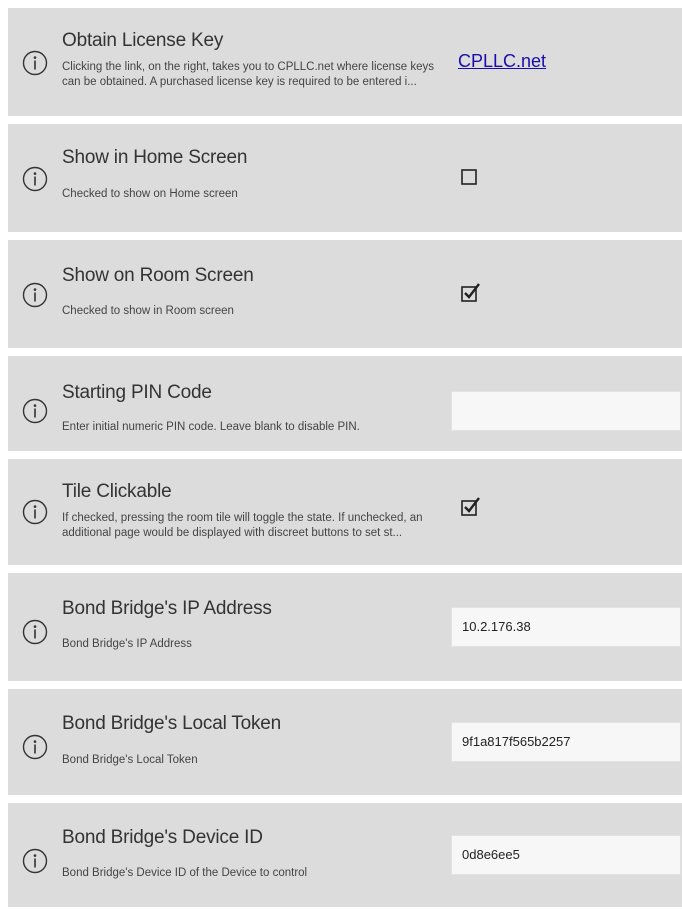 The width and height of the screenshot is (682, 911). Describe the element at coordinates (148, 311) in the screenshot. I see `setting-description: Checked to show in Room screen` at that location.